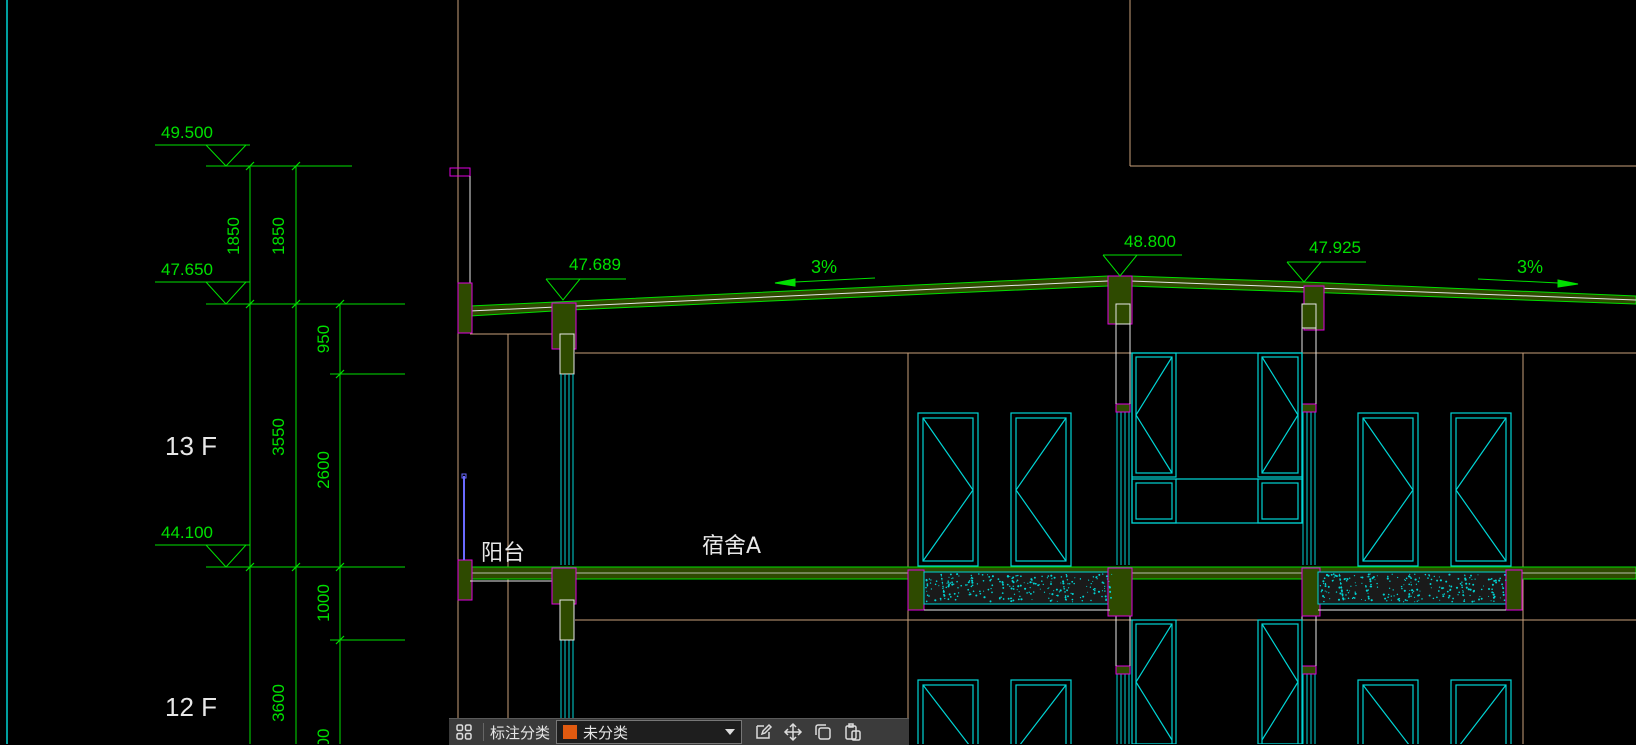  Describe the element at coordinates (187, 132) in the screenshot. I see `elev-roof-top: 49.500` at that location.